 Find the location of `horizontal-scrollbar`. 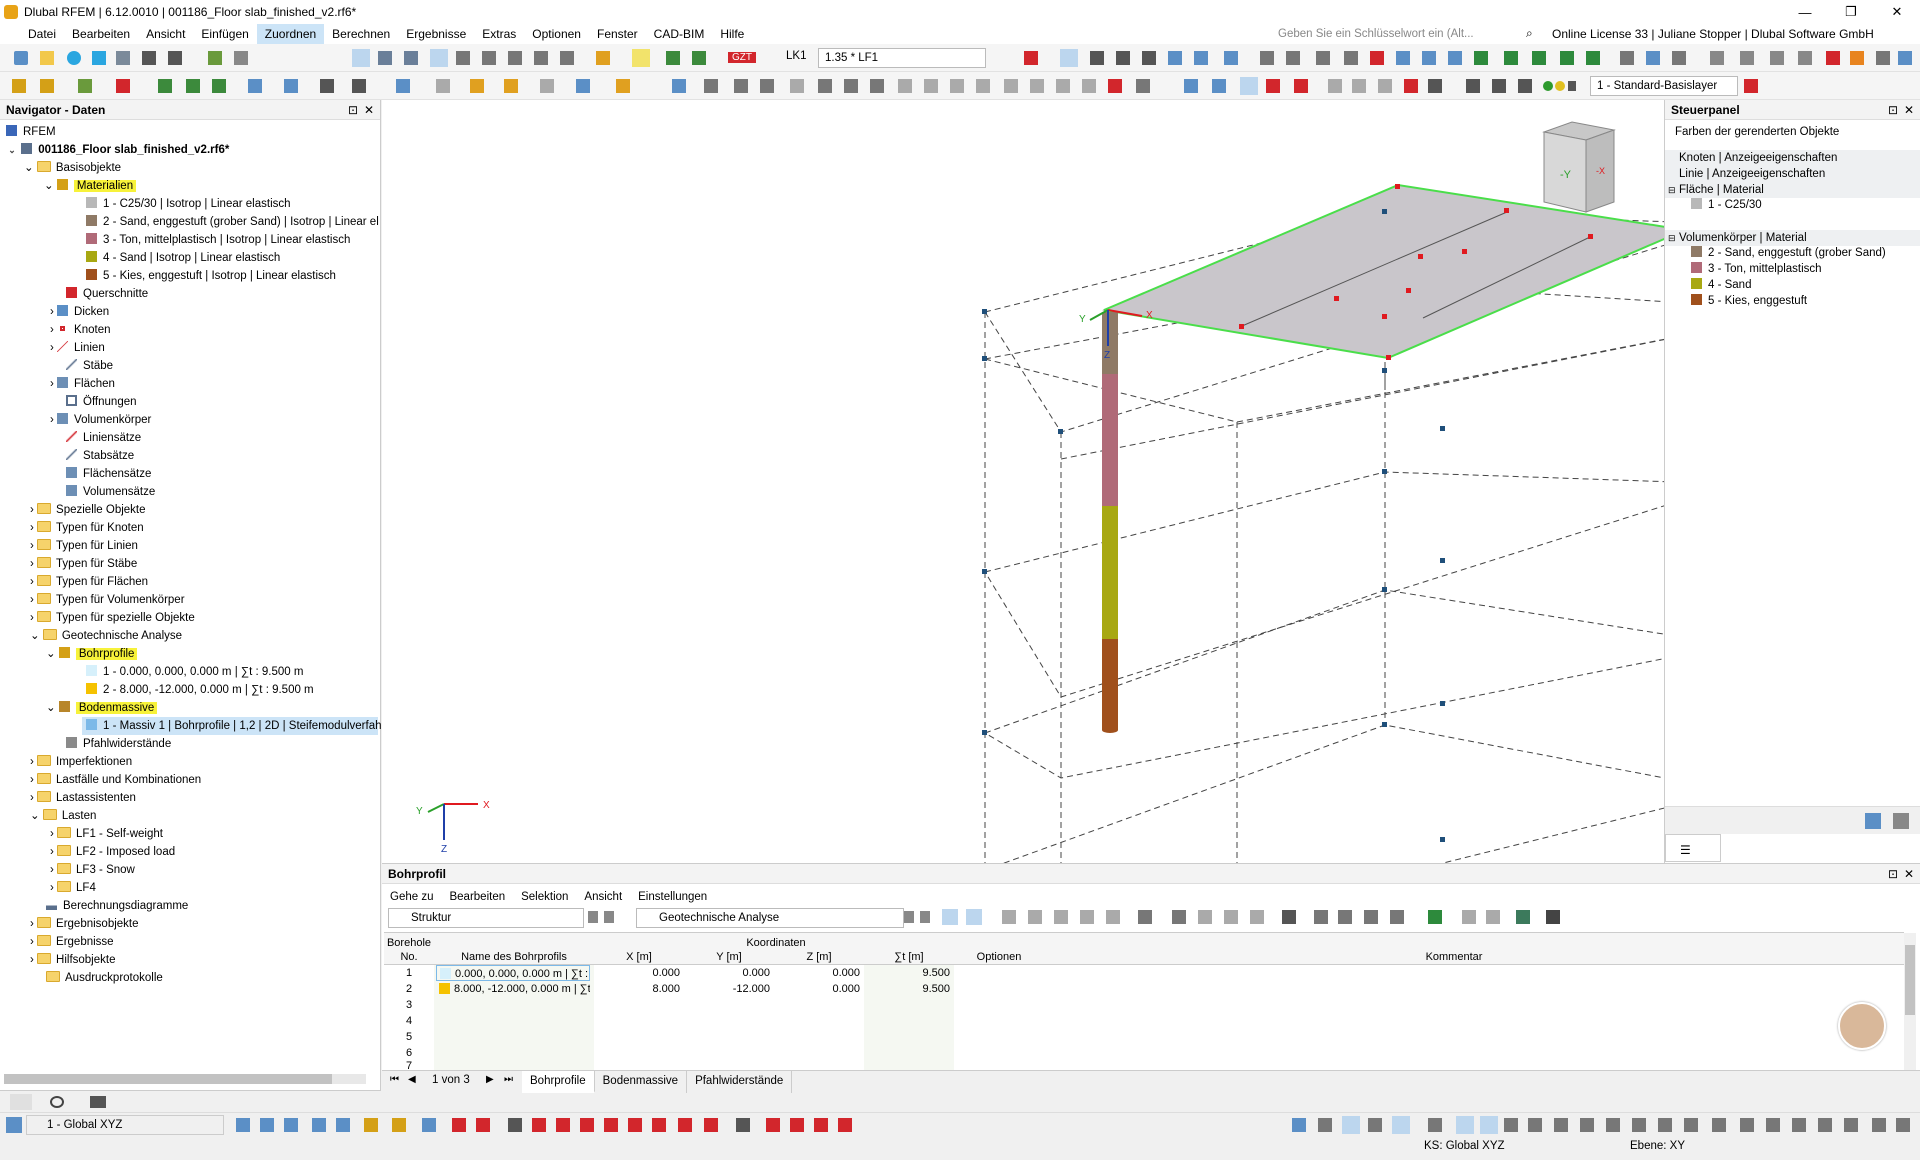

horizontal-scrollbar is located at coordinates (185, 1079).